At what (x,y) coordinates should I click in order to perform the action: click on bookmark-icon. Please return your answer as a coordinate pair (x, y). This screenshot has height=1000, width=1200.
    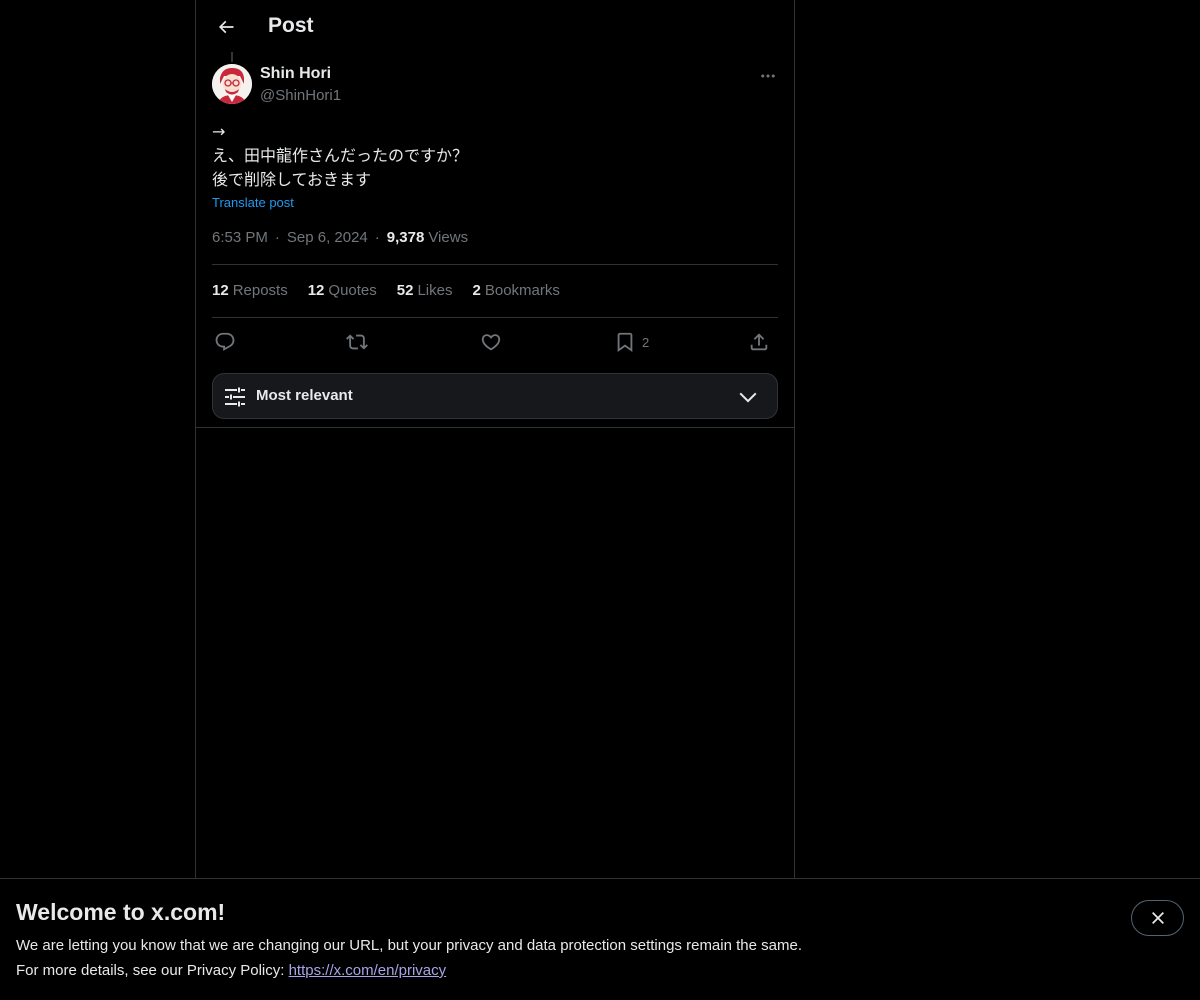
    Looking at the image, I should click on (625, 342).